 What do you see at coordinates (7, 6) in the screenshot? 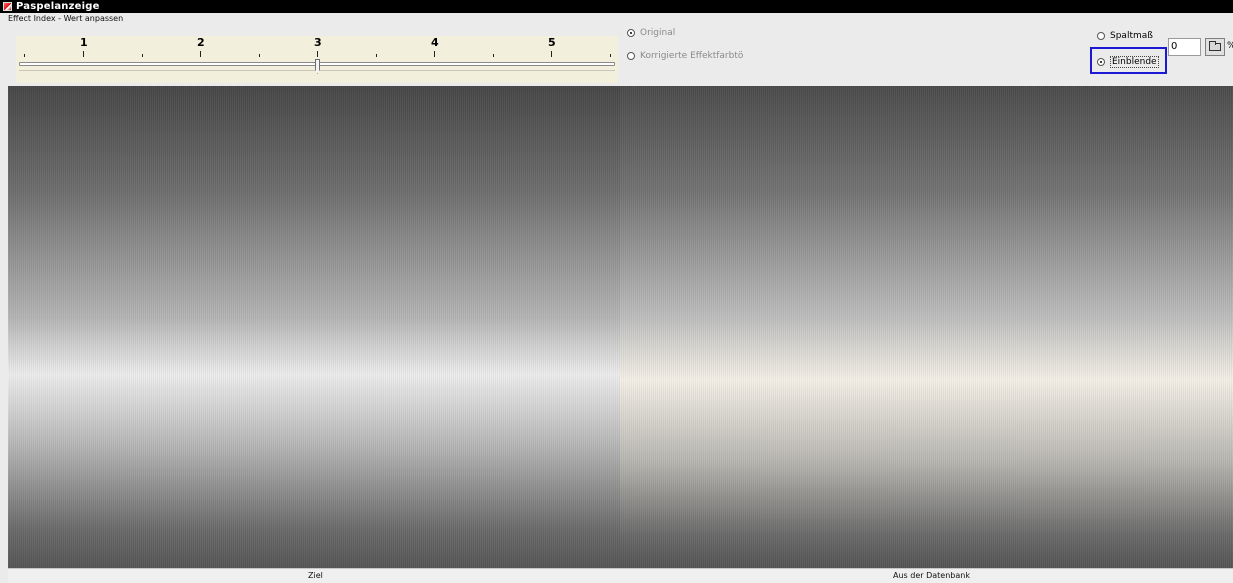
I see `app-icon` at bounding box center [7, 6].